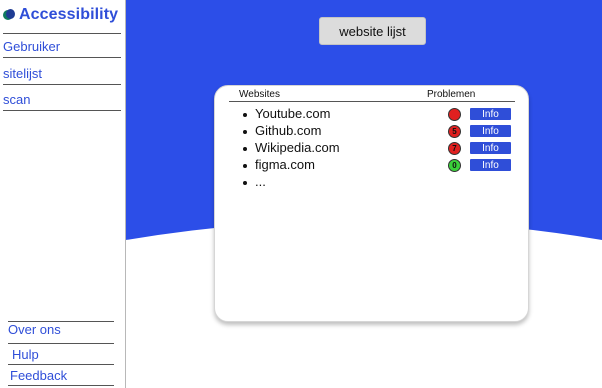  I want to click on footer-link-feedback: Feedback, so click(38, 375).